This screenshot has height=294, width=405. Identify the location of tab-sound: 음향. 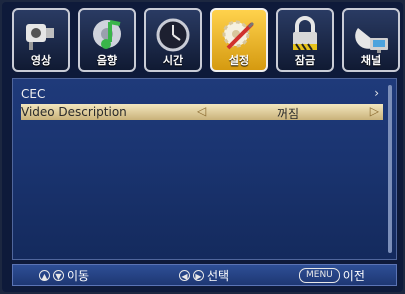
(107, 40).